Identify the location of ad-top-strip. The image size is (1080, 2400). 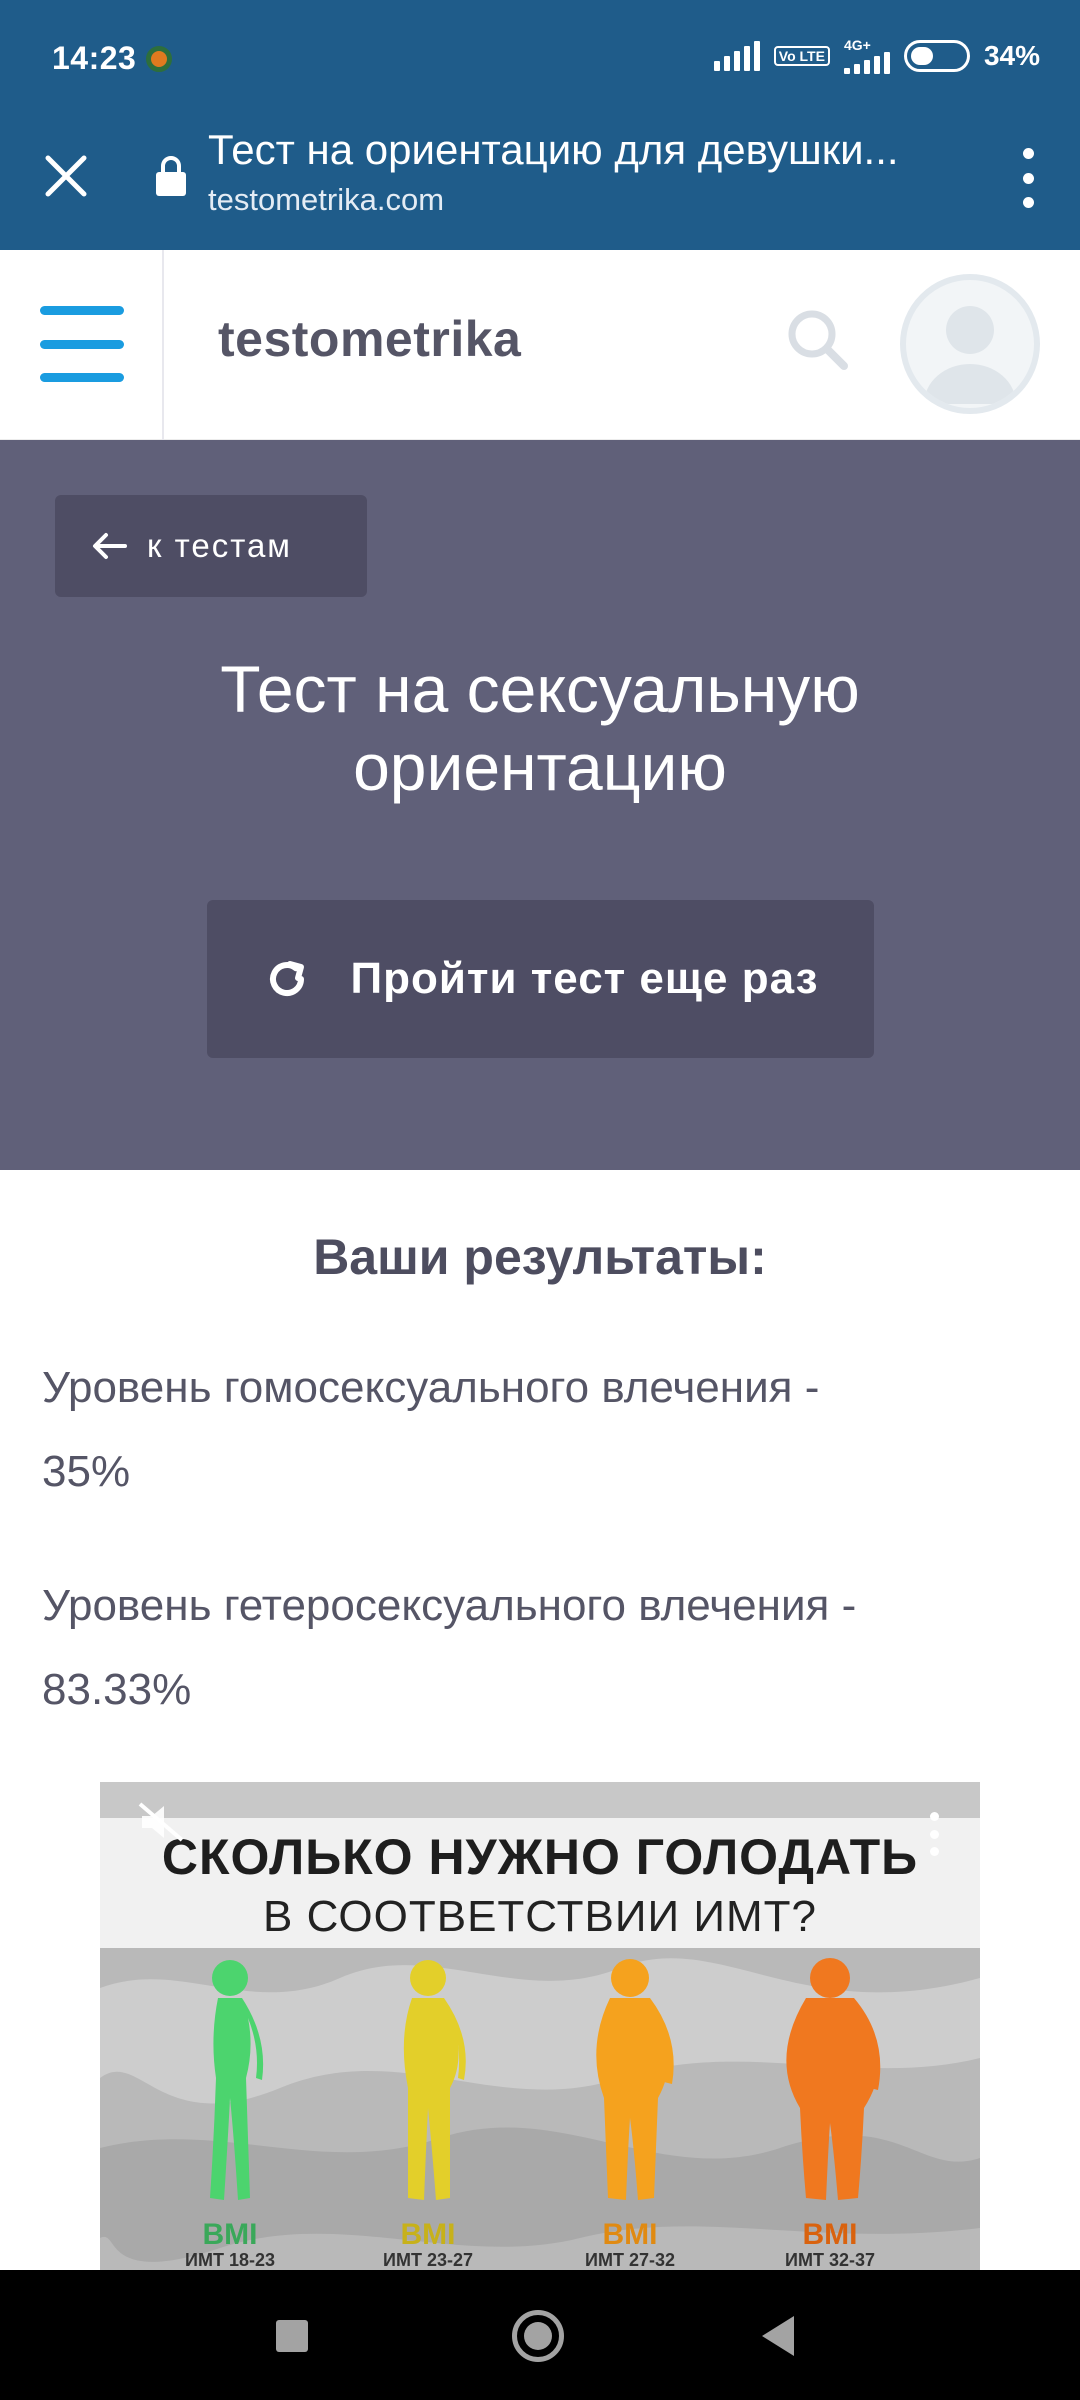
(540, 1800).